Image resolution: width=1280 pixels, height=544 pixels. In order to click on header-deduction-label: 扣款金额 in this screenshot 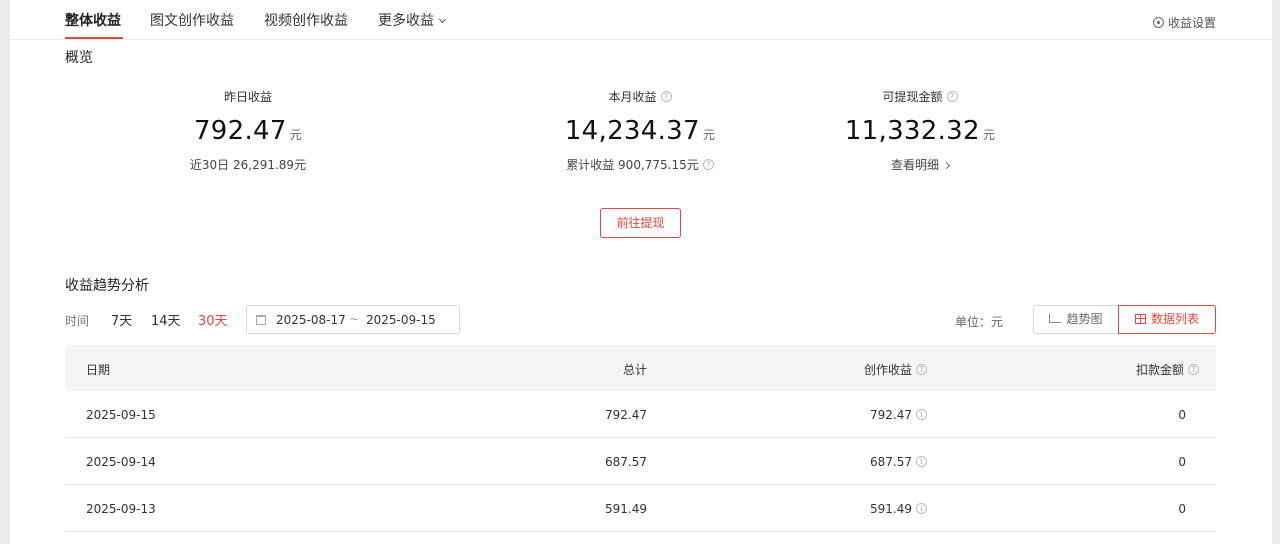, I will do `click(1159, 370)`.